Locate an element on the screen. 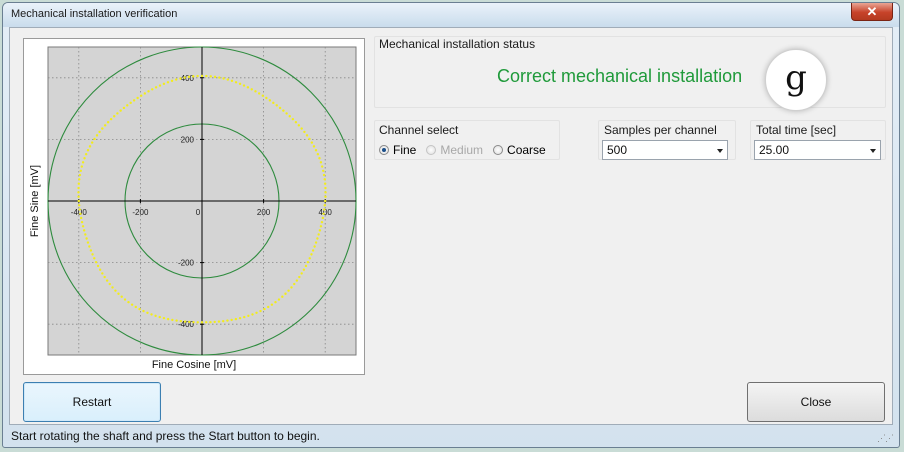  radio-fine: Fine is located at coordinates (397, 150).